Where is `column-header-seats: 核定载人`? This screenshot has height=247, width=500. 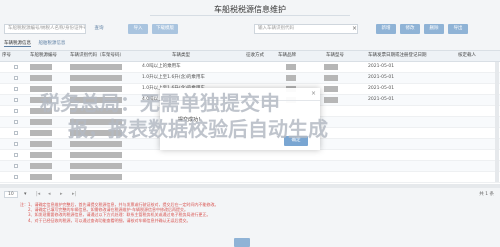
column-header-seats: 核定载人 is located at coordinates (467, 55).